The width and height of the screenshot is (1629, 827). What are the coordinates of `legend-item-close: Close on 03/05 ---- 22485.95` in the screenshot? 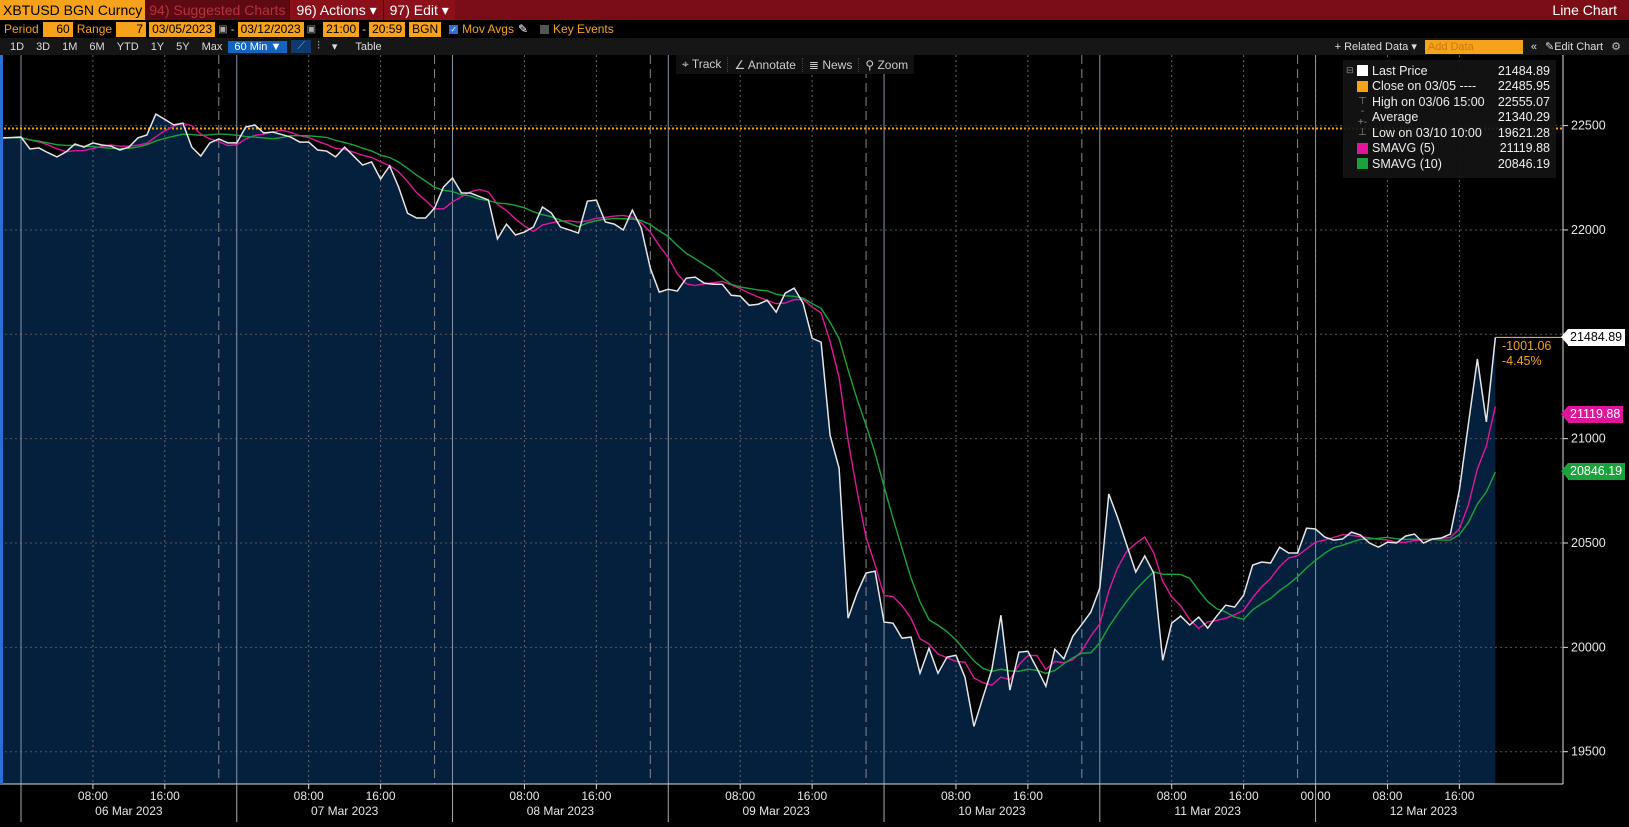 It's located at (1449, 87).